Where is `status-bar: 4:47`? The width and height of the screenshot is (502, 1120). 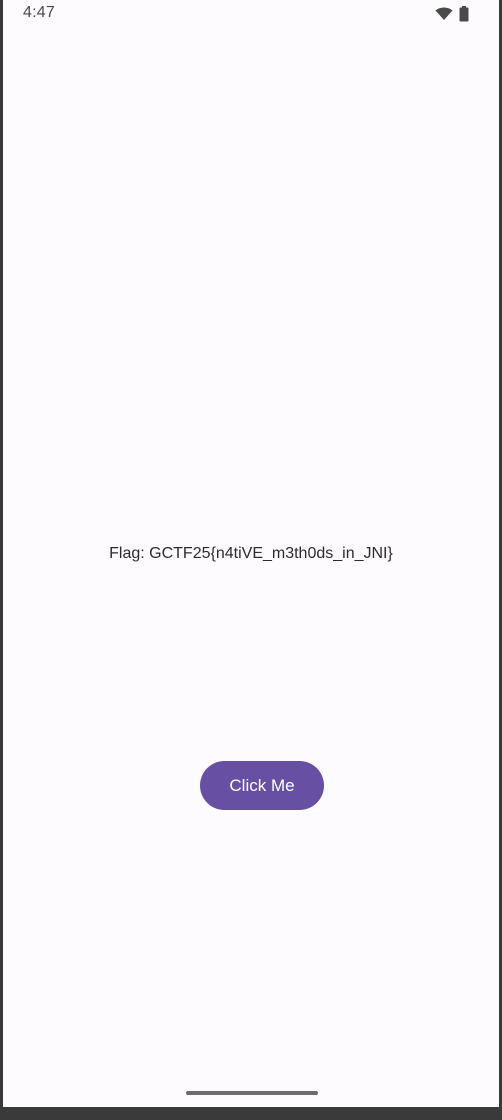
status-bar: 4:47 is located at coordinates (251, 15).